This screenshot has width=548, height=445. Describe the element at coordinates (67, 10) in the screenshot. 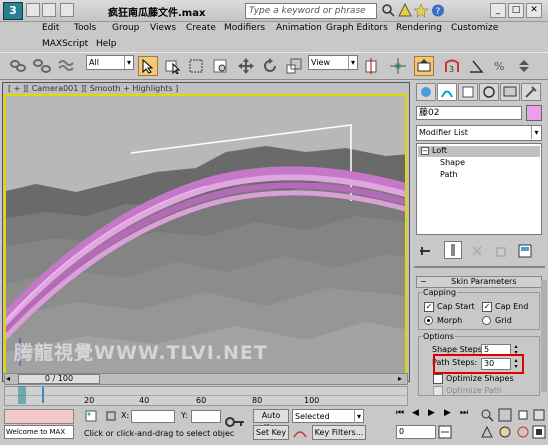

I see `undo-icon` at that location.